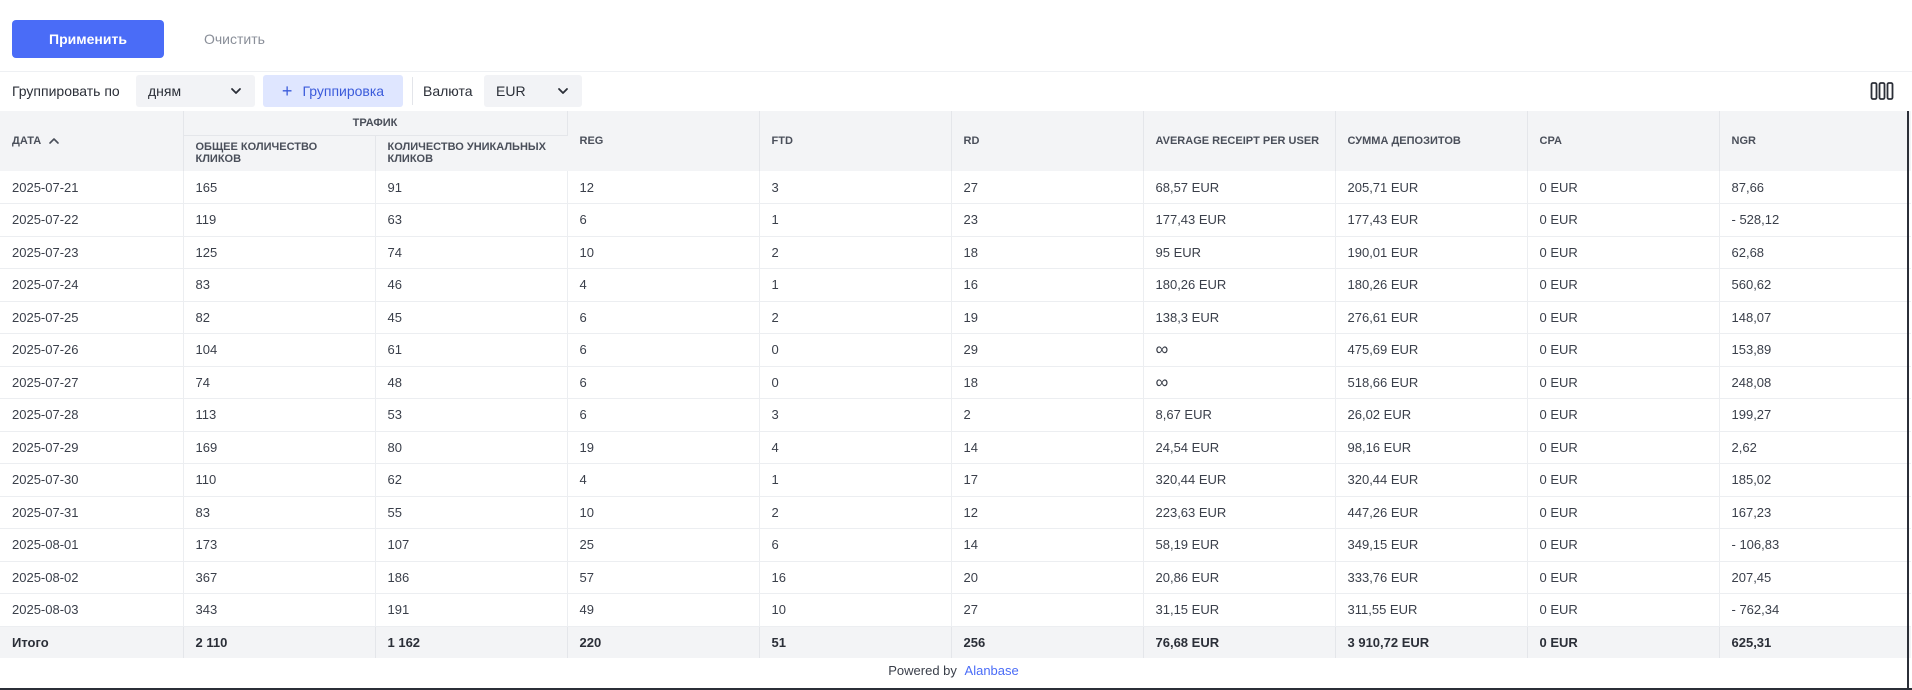 The height and width of the screenshot is (690, 1912). Describe the element at coordinates (471, 512) in the screenshot. I see `cell-unique-clicks: 55` at that location.